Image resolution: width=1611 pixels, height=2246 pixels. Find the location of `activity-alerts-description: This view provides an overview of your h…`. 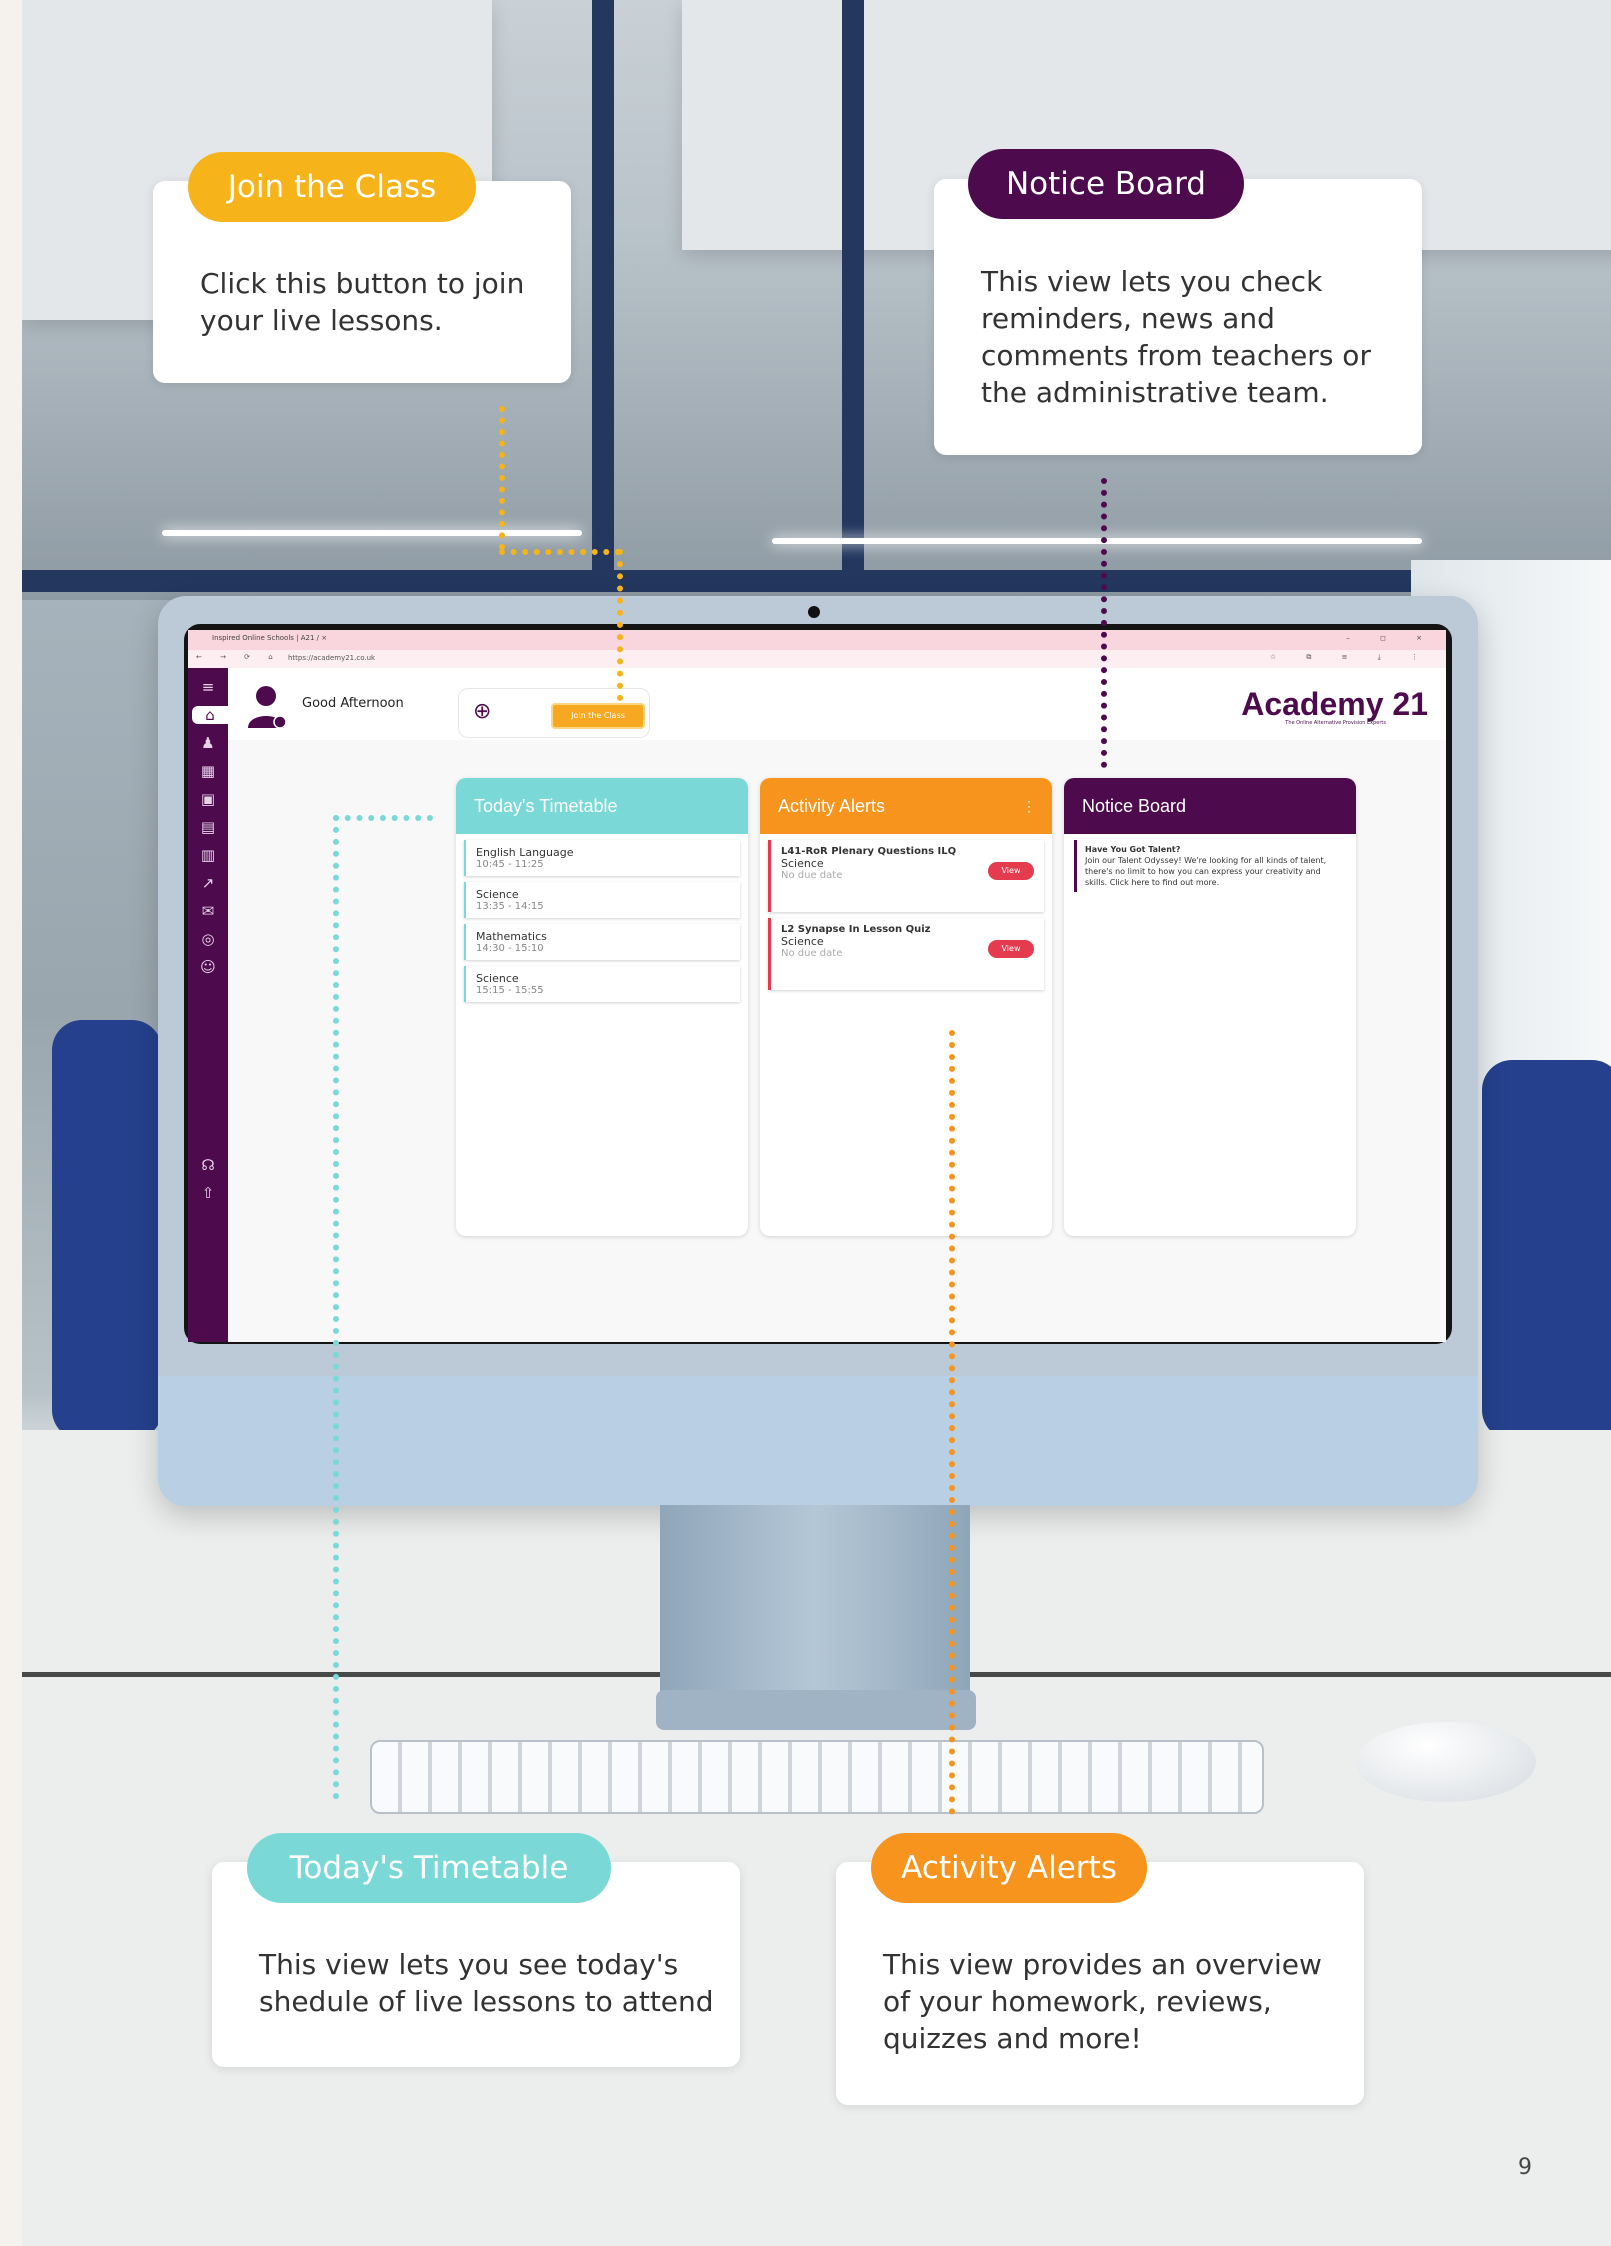

activity-alerts-description: This view provides an overview of your h… is located at coordinates (1102, 2001).